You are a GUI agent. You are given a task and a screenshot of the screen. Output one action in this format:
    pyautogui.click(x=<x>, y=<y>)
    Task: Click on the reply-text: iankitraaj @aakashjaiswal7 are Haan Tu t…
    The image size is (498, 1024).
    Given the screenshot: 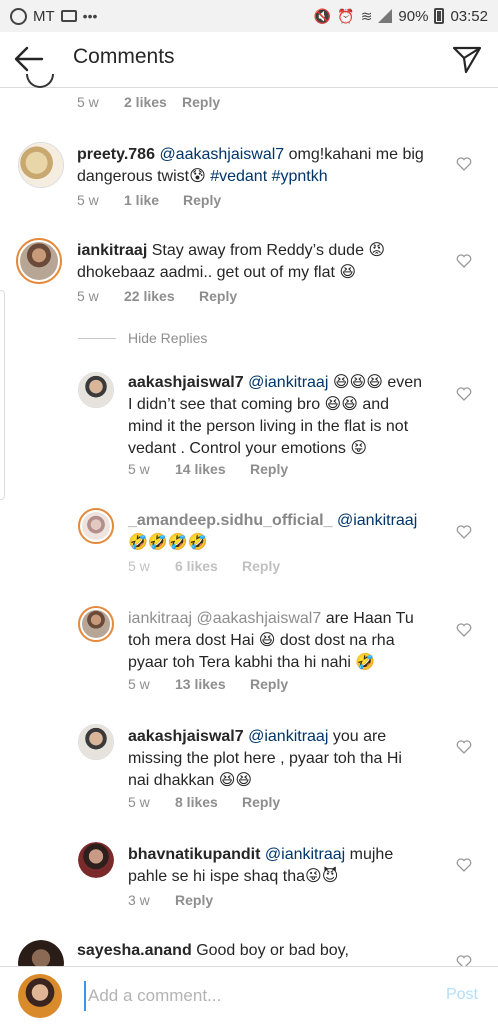 What is the action you would take?
    pyautogui.click(x=288, y=641)
    